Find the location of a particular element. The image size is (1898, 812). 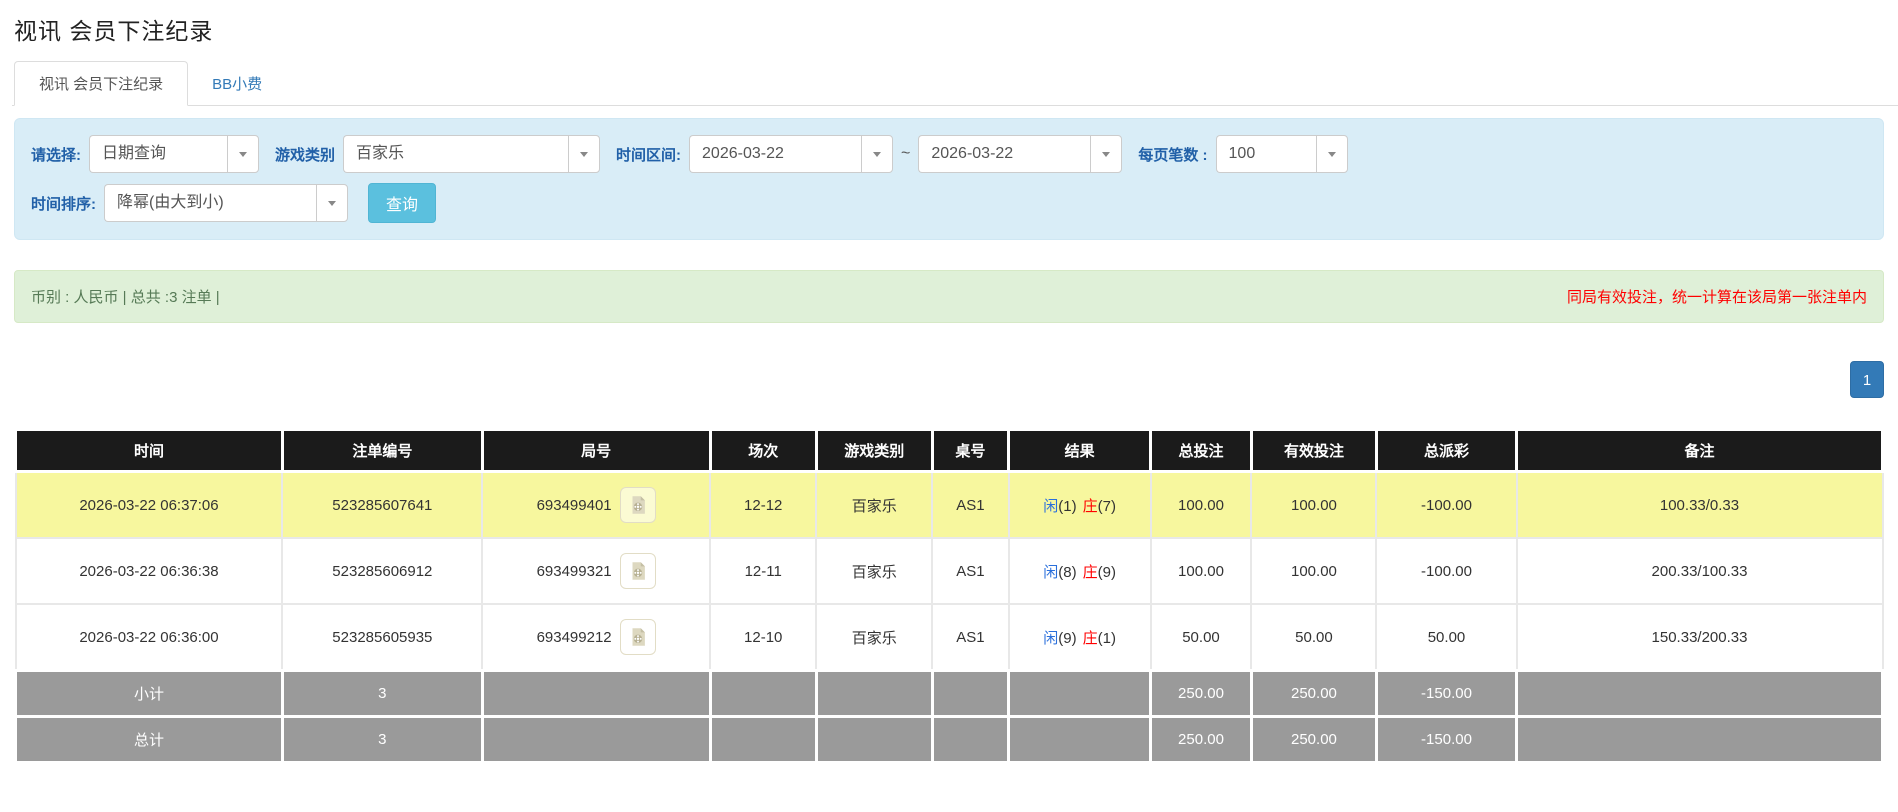

session-cell: 12-10 is located at coordinates (763, 637).